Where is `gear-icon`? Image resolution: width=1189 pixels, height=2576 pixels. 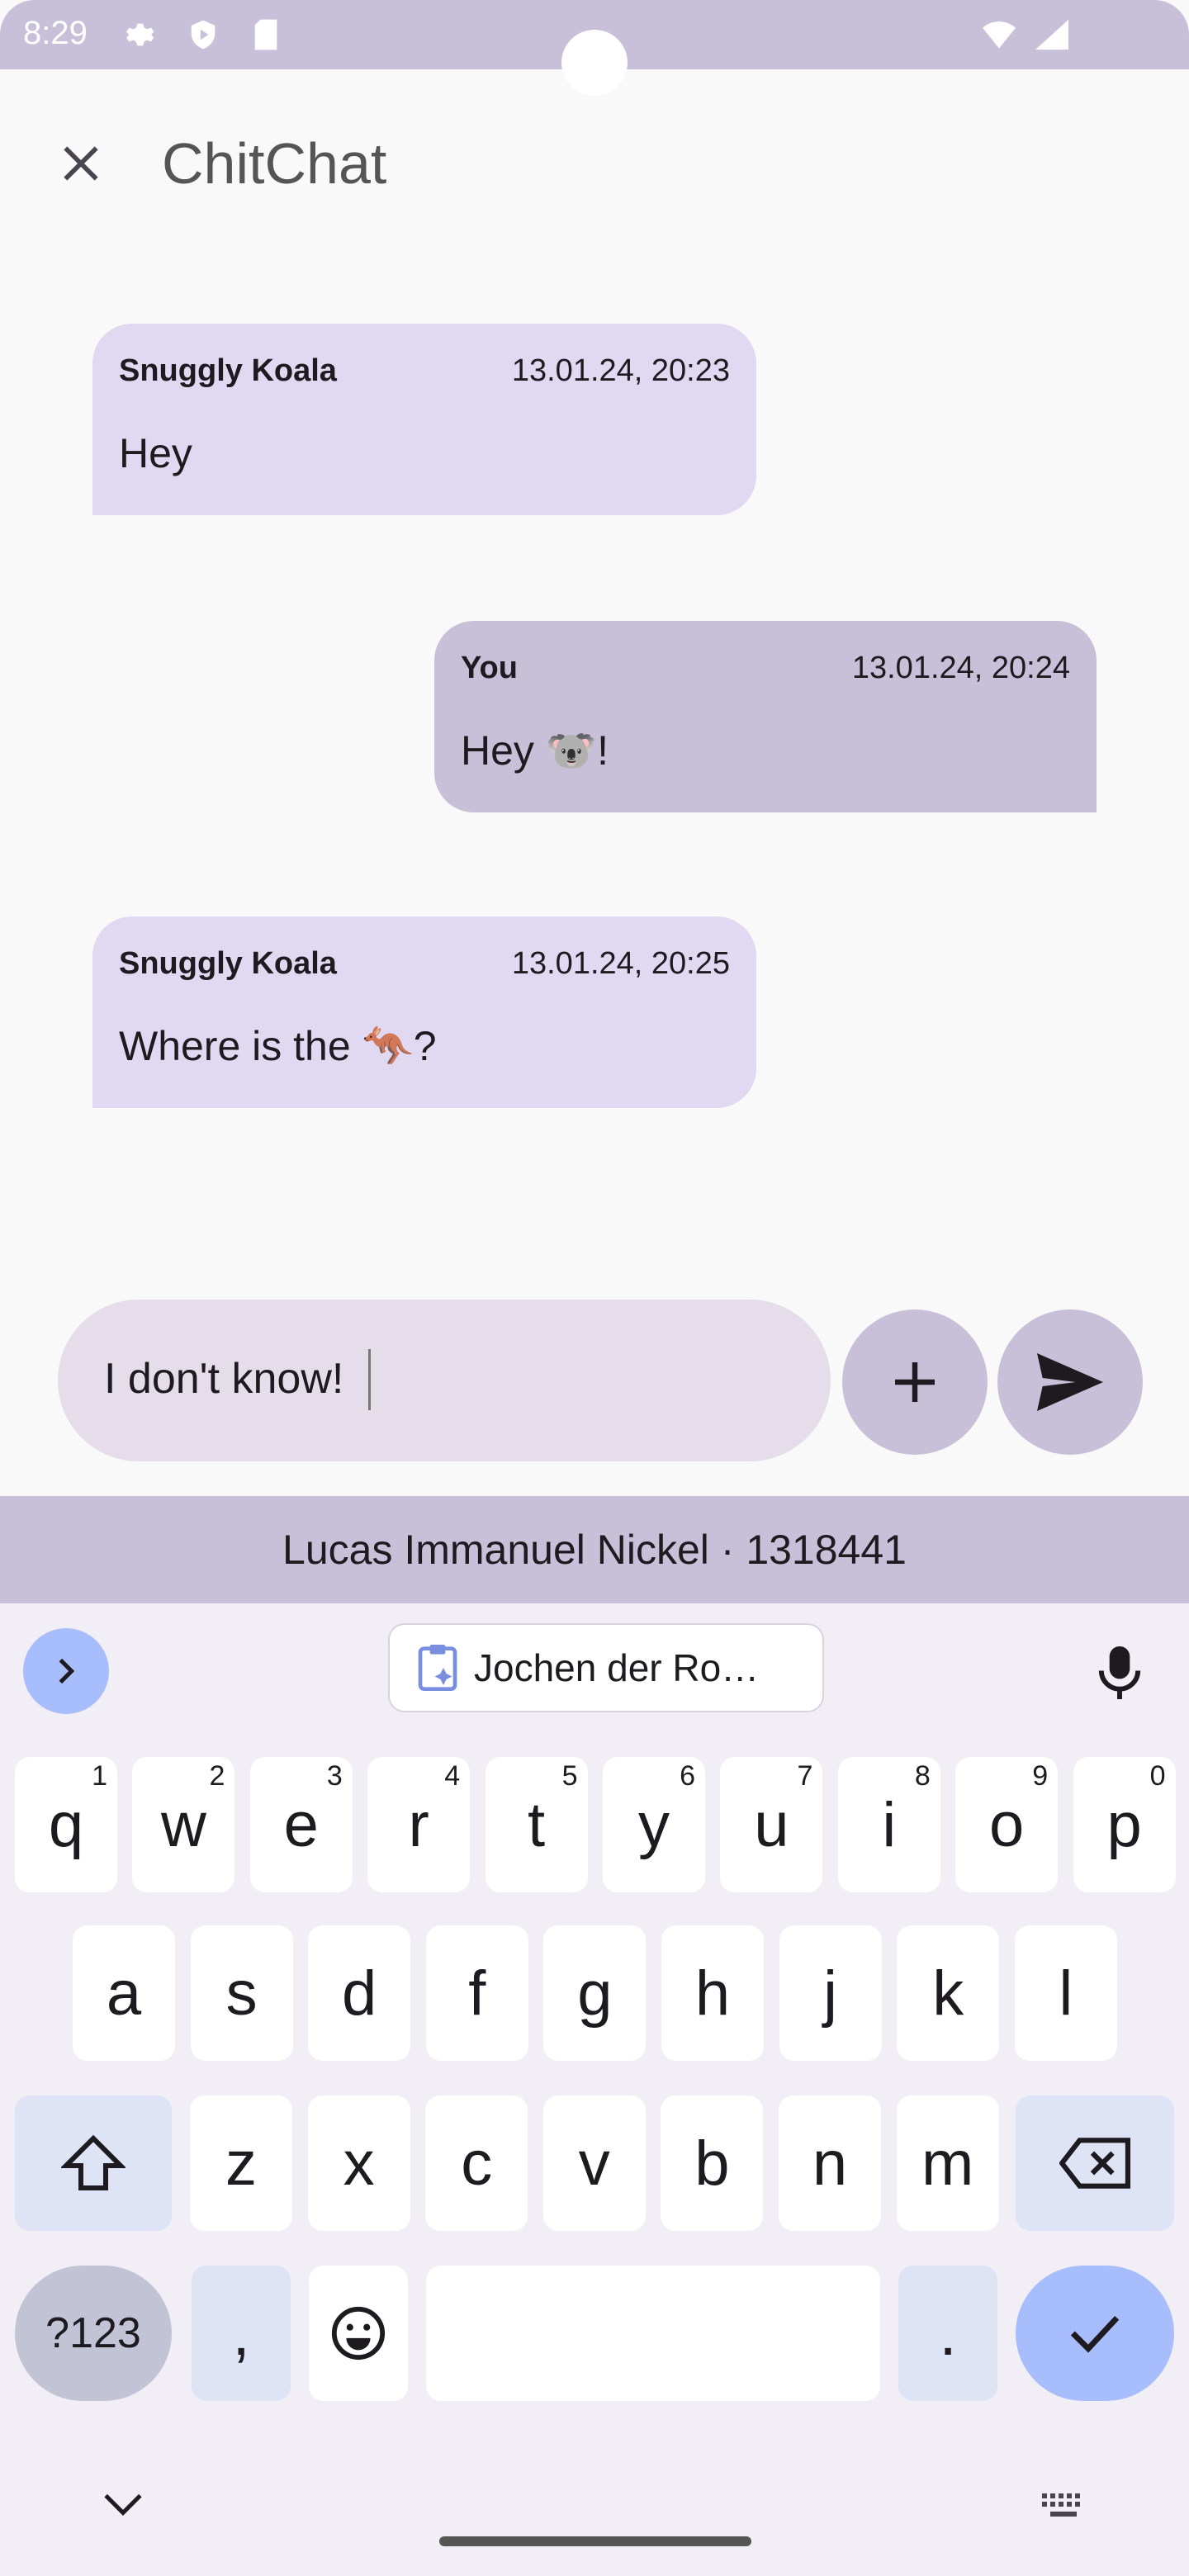
gear-icon is located at coordinates (138, 34).